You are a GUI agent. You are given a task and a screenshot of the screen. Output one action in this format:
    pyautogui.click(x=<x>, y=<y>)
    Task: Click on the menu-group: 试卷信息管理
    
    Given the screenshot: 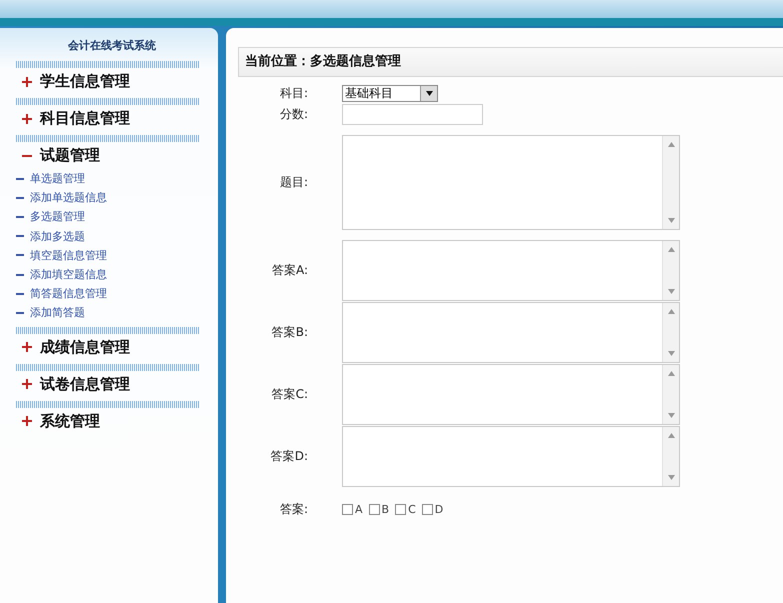 What is the action you would take?
    pyautogui.click(x=85, y=384)
    